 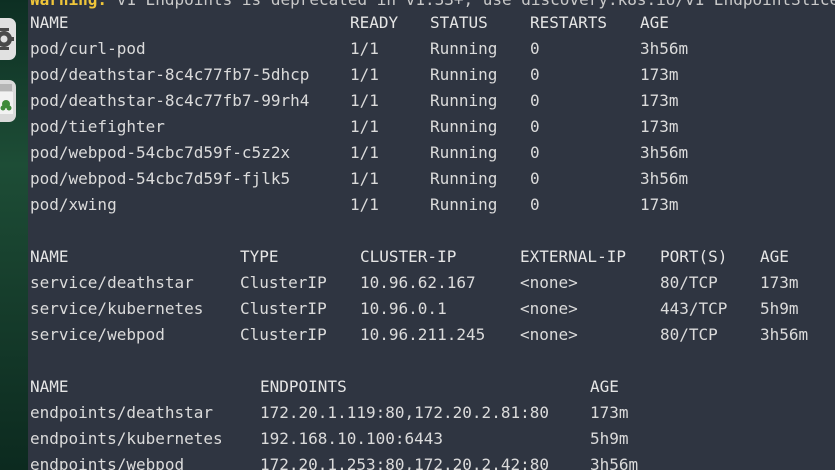 I want to click on pods-header-row: NAME READY STATUS RESTARTS AGE, so click(x=432, y=23).